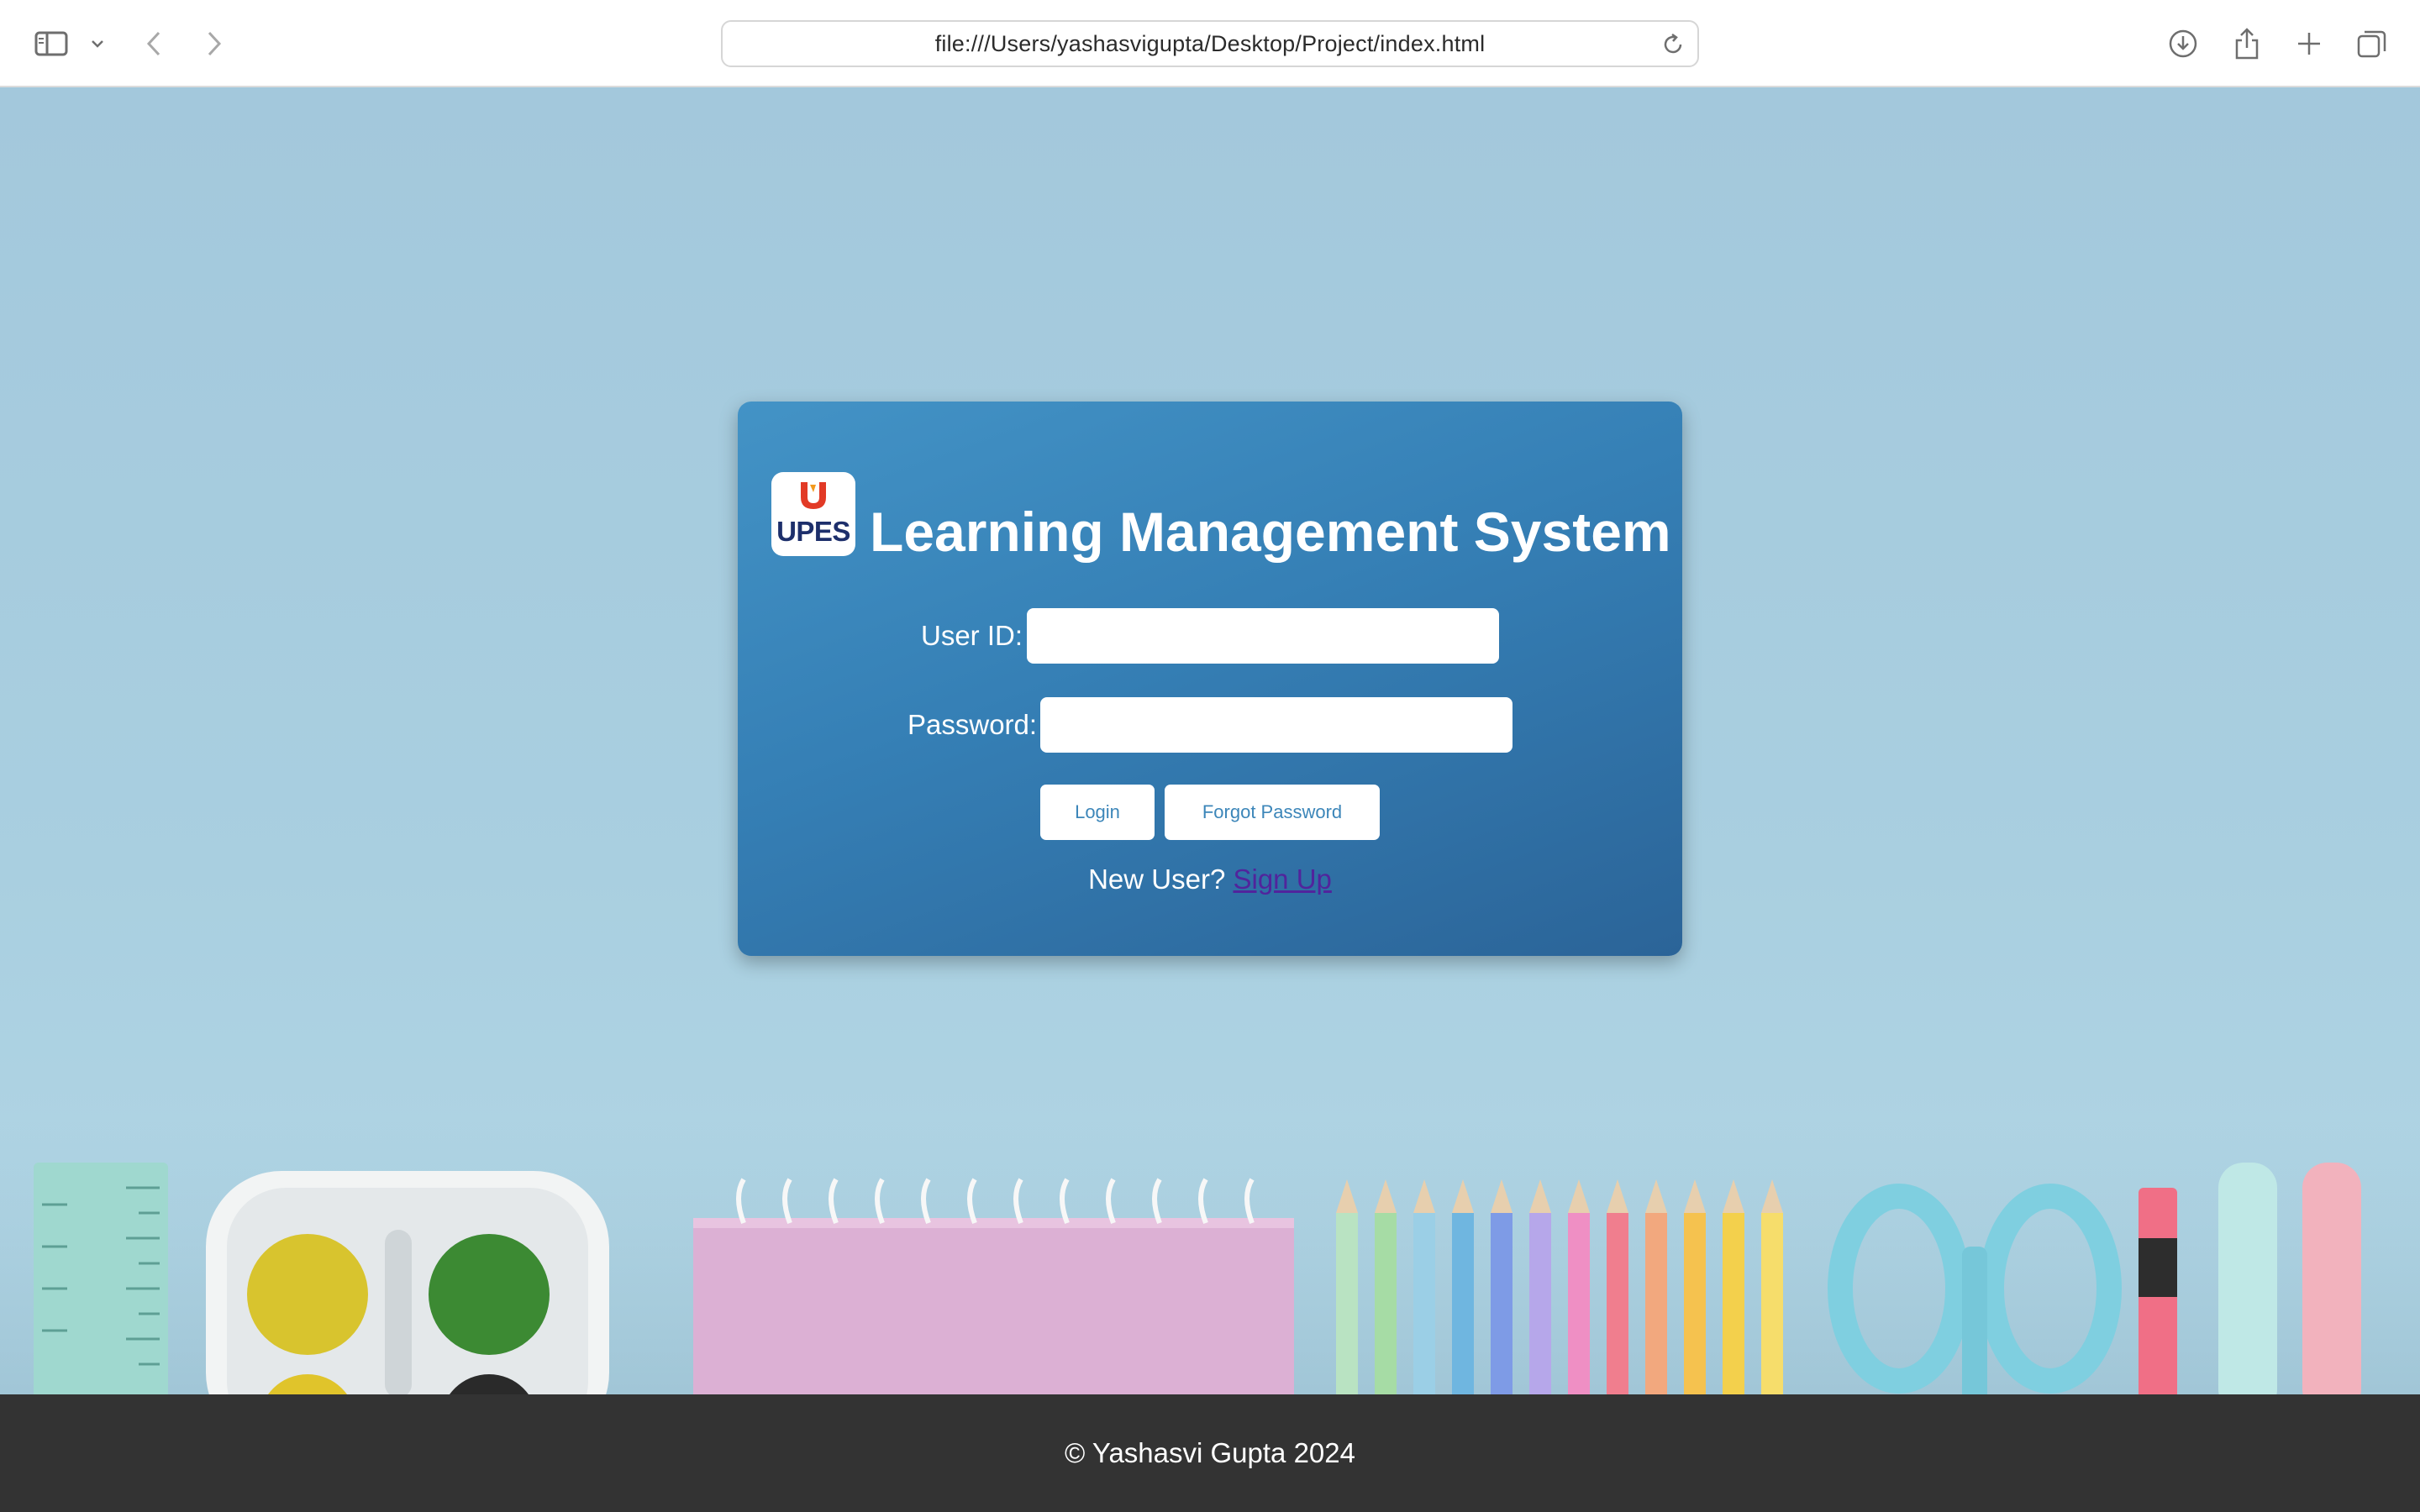 The height and width of the screenshot is (1512, 2420). I want to click on password-input, so click(1276, 725).